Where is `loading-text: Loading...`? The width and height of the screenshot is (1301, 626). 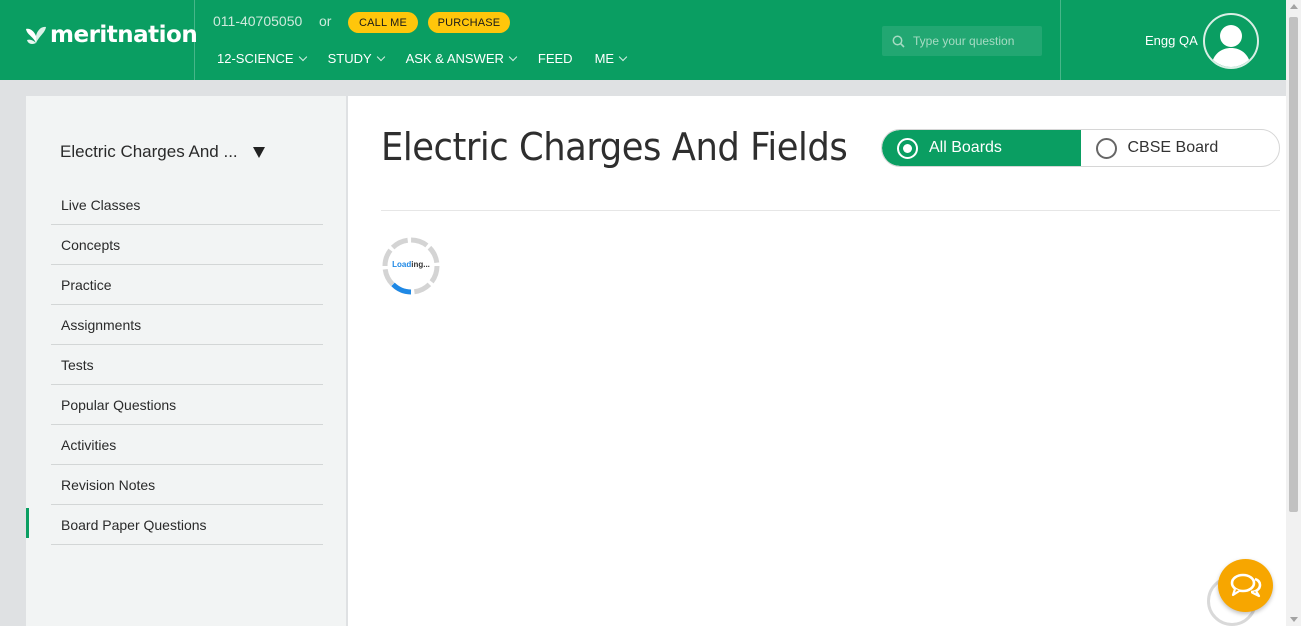 loading-text: Loading... is located at coordinates (411, 264).